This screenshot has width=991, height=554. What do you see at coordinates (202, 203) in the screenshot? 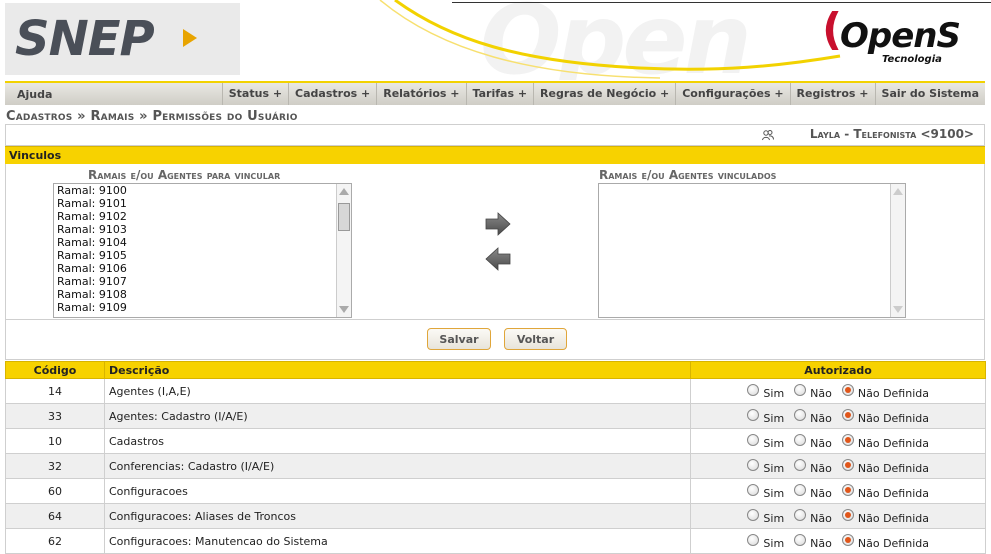
I see `list-option: Ramal: 9101` at bounding box center [202, 203].